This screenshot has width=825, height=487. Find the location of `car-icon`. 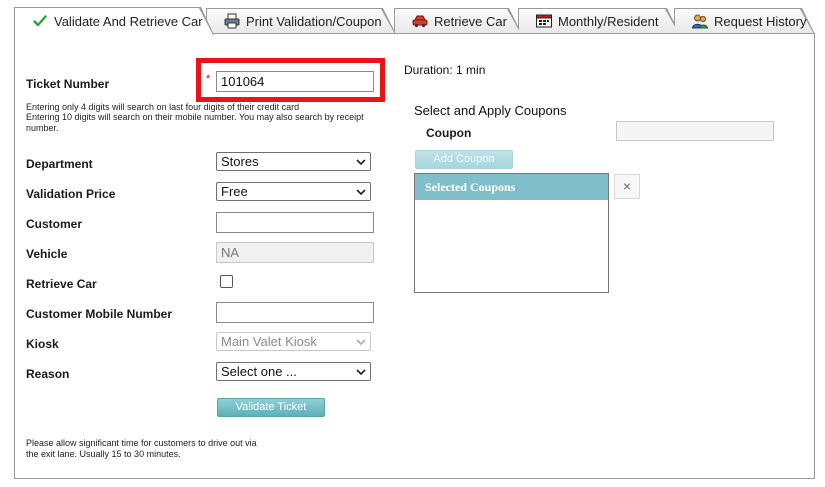

car-icon is located at coordinates (420, 21).